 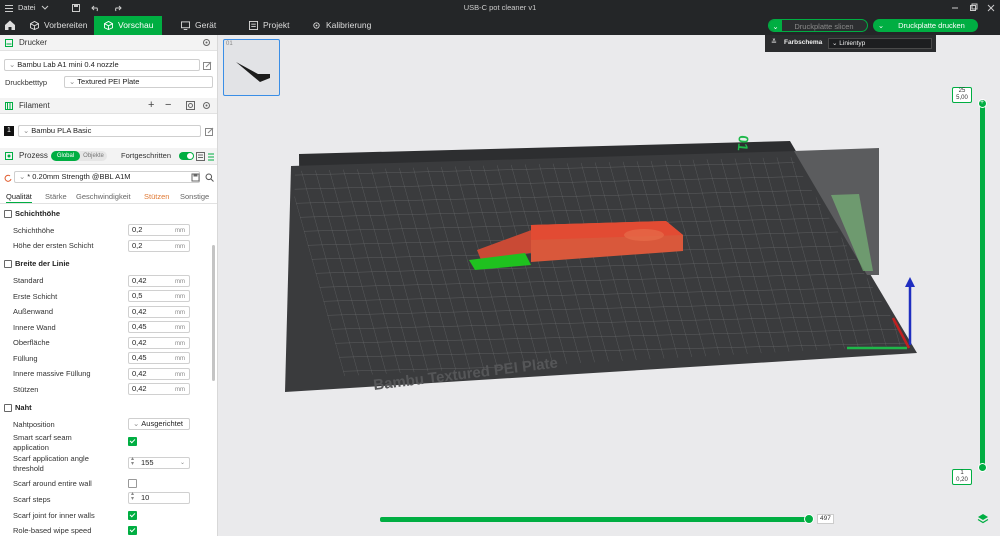 What do you see at coordinates (34, 424) in the screenshot?
I see `seam-position-label: Nahtposition` at bounding box center [34, 424].